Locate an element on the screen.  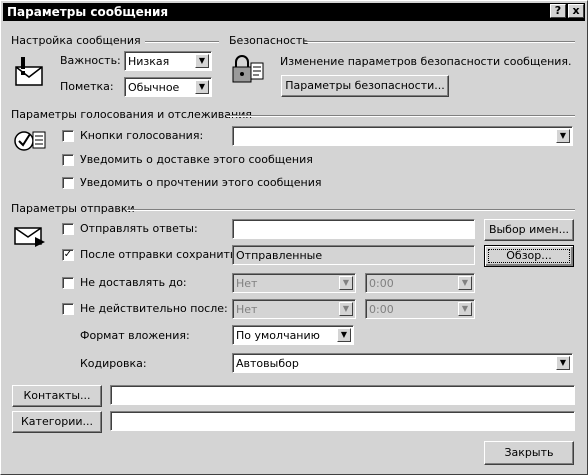
do-not-deliver-date-select: Нет ▼ is located at coordinates (294, 283).